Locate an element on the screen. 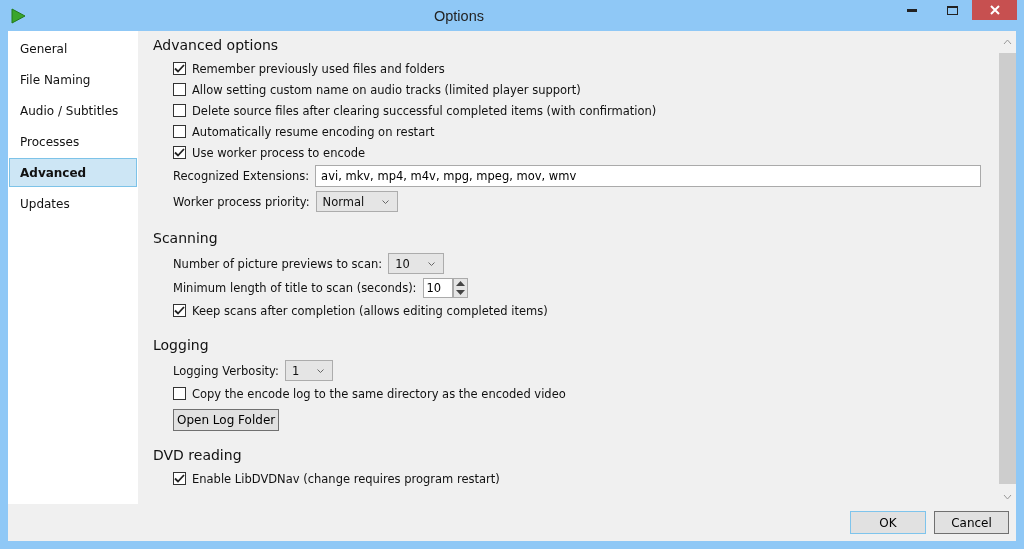 The width and height of the screenshot is (1024, 549). close-button is located at coordinates (994, 10).